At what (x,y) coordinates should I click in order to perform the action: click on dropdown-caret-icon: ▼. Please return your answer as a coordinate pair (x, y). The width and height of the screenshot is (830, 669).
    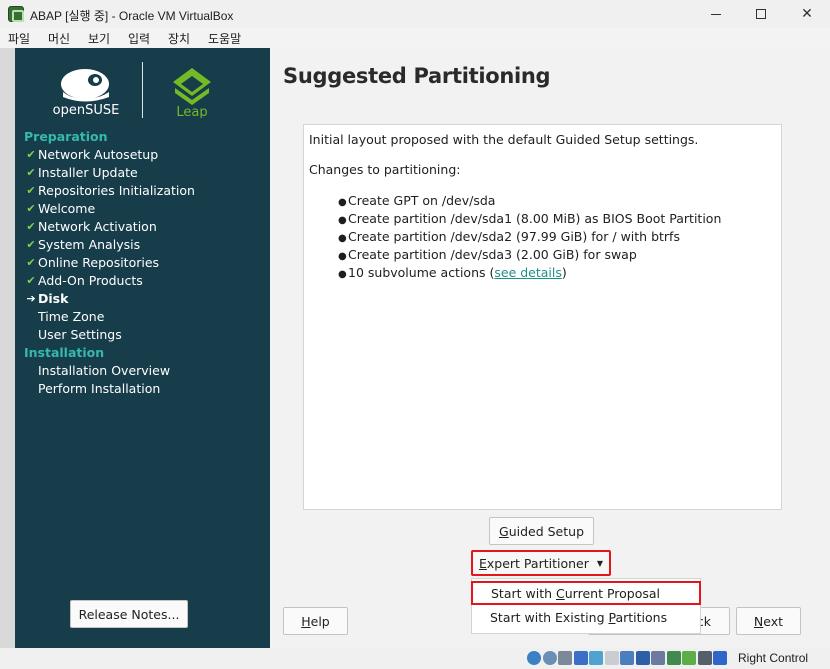
    Looking at the image, I should click on (600, 563).